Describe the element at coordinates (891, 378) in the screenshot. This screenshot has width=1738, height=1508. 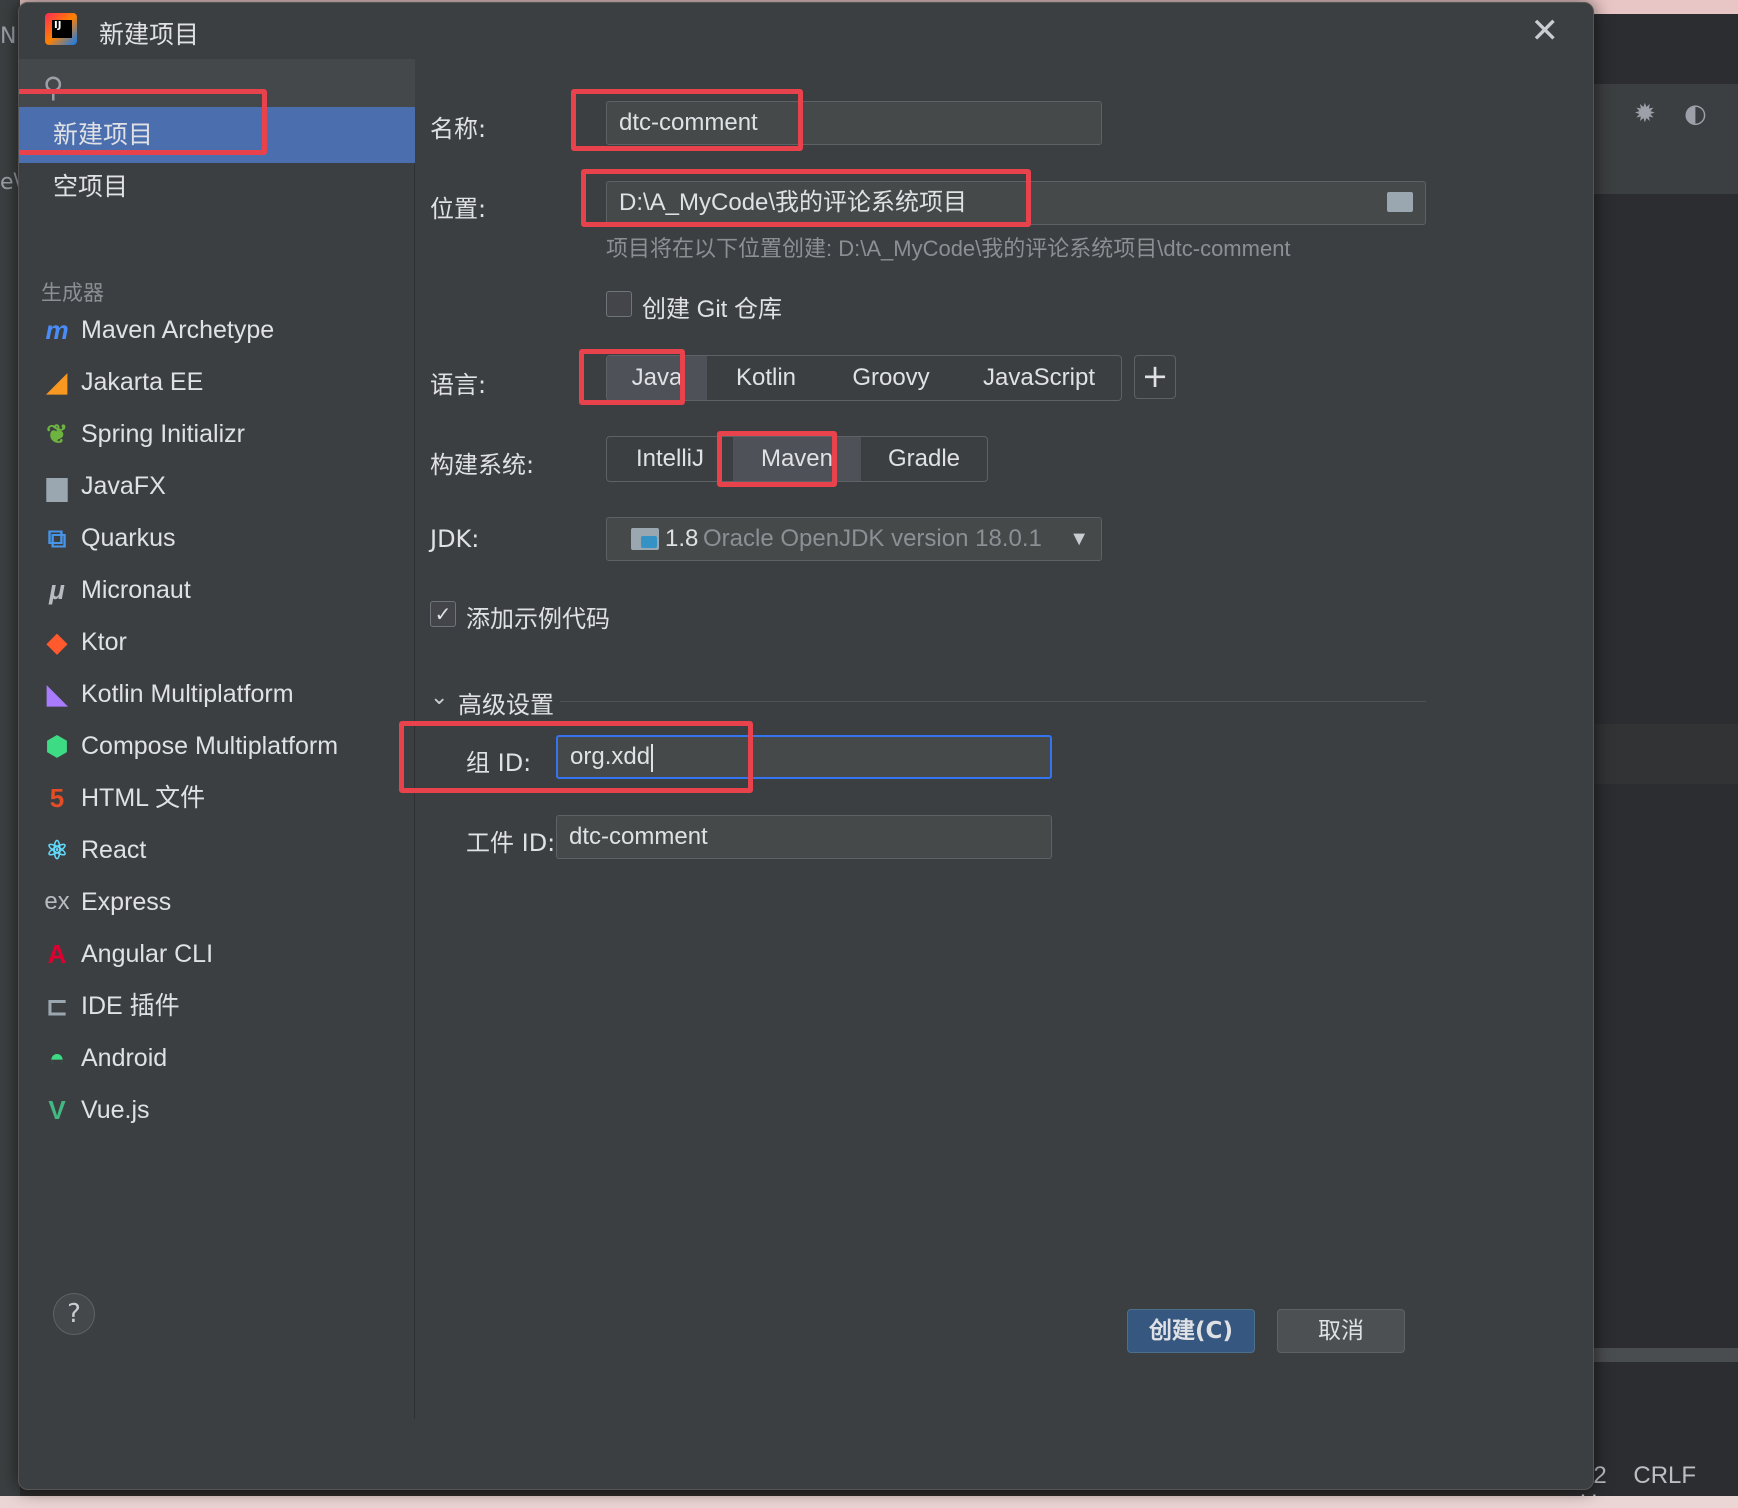
I see `language-groovy: Groovy` at that location.